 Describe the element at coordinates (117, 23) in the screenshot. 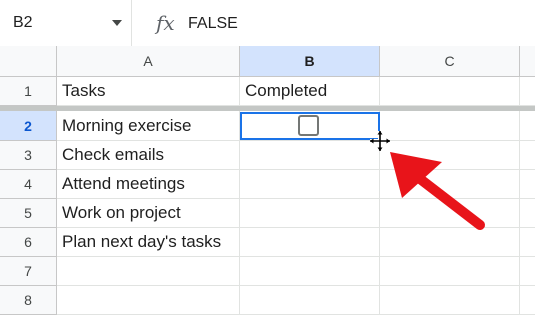

I see `dropdown-arrow-icon` at that location.